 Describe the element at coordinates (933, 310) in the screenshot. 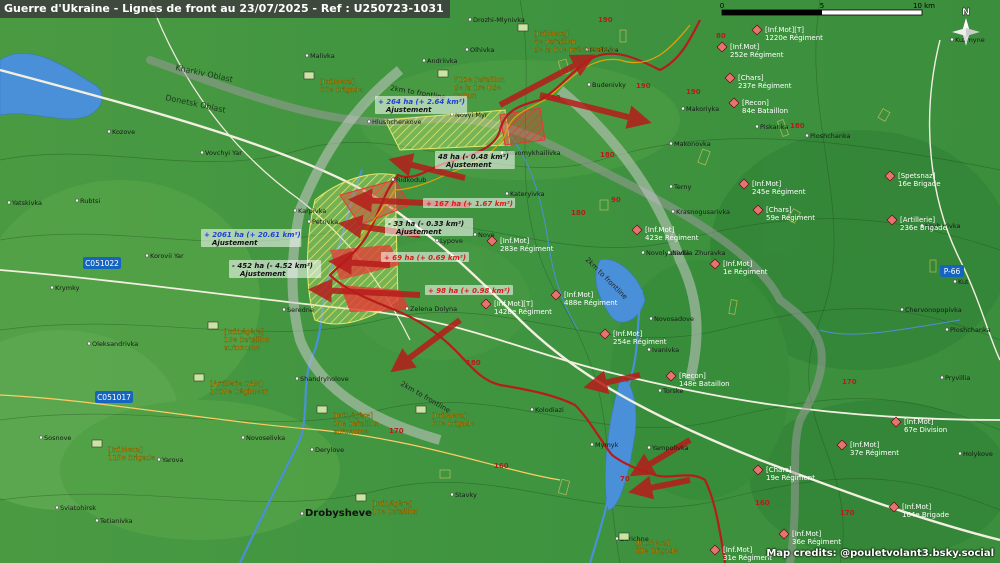

I see `town-label: Chervonopopivka` at that location.